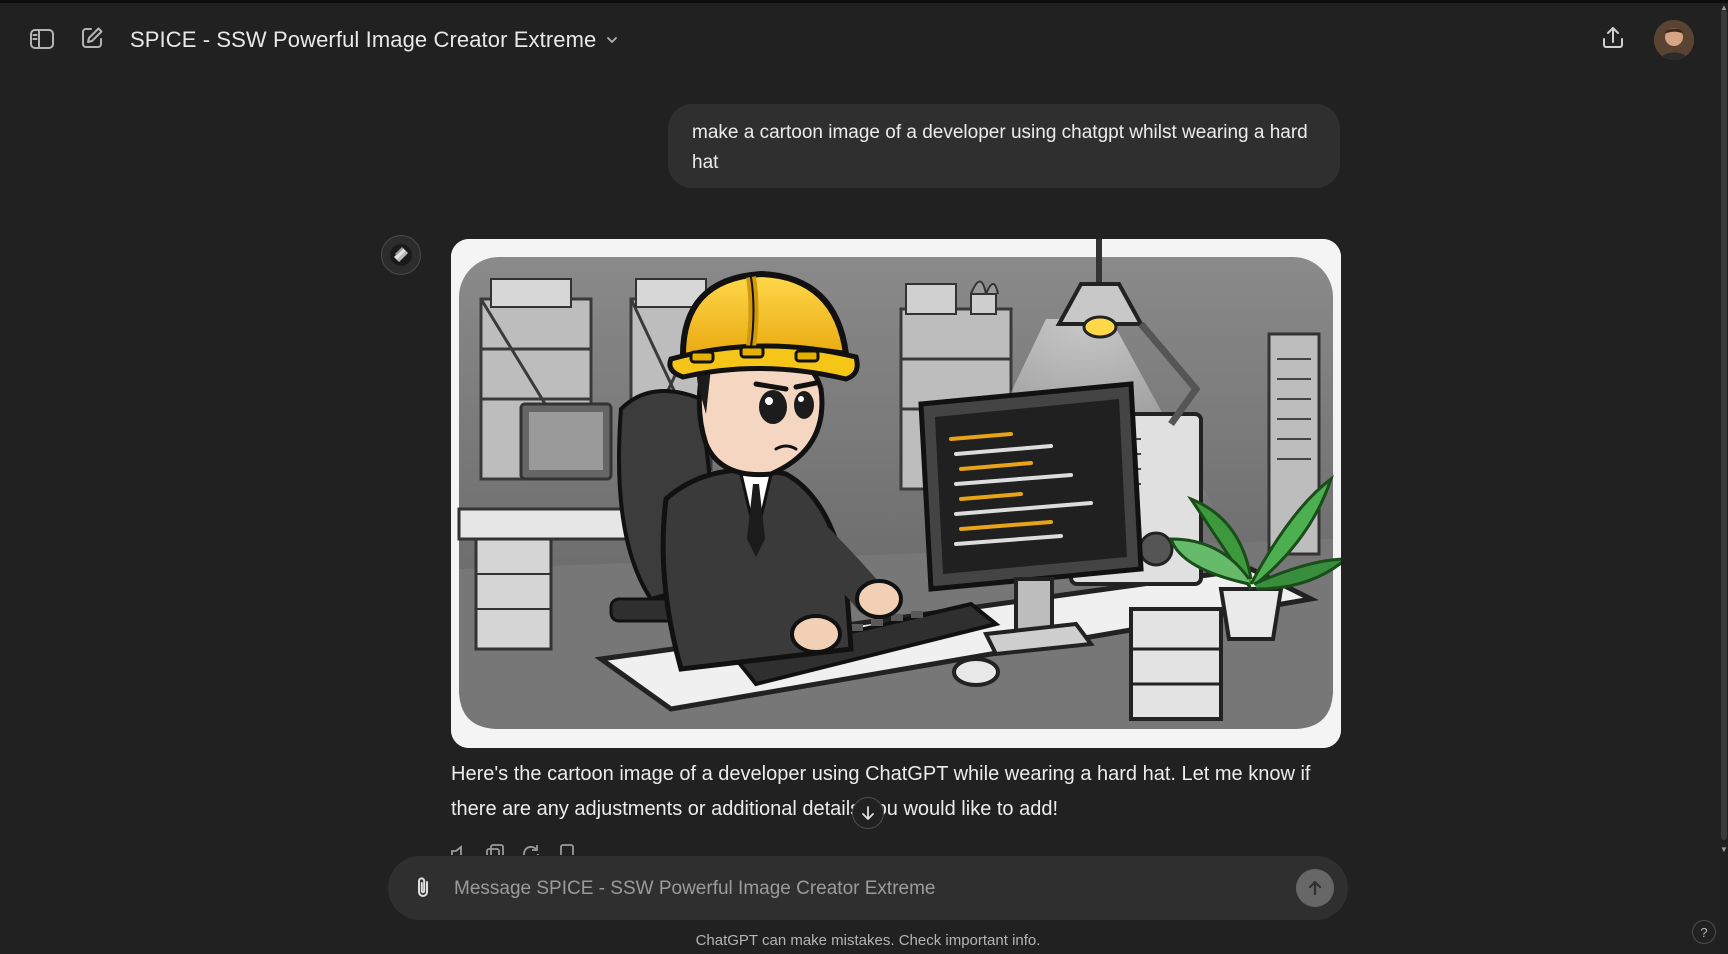 This screenshot has height=954, width=1728. What do you see at coordinates (1704, 932) in the screenshot?
I see `help-button: ?` at bounding box center [1704, 932].